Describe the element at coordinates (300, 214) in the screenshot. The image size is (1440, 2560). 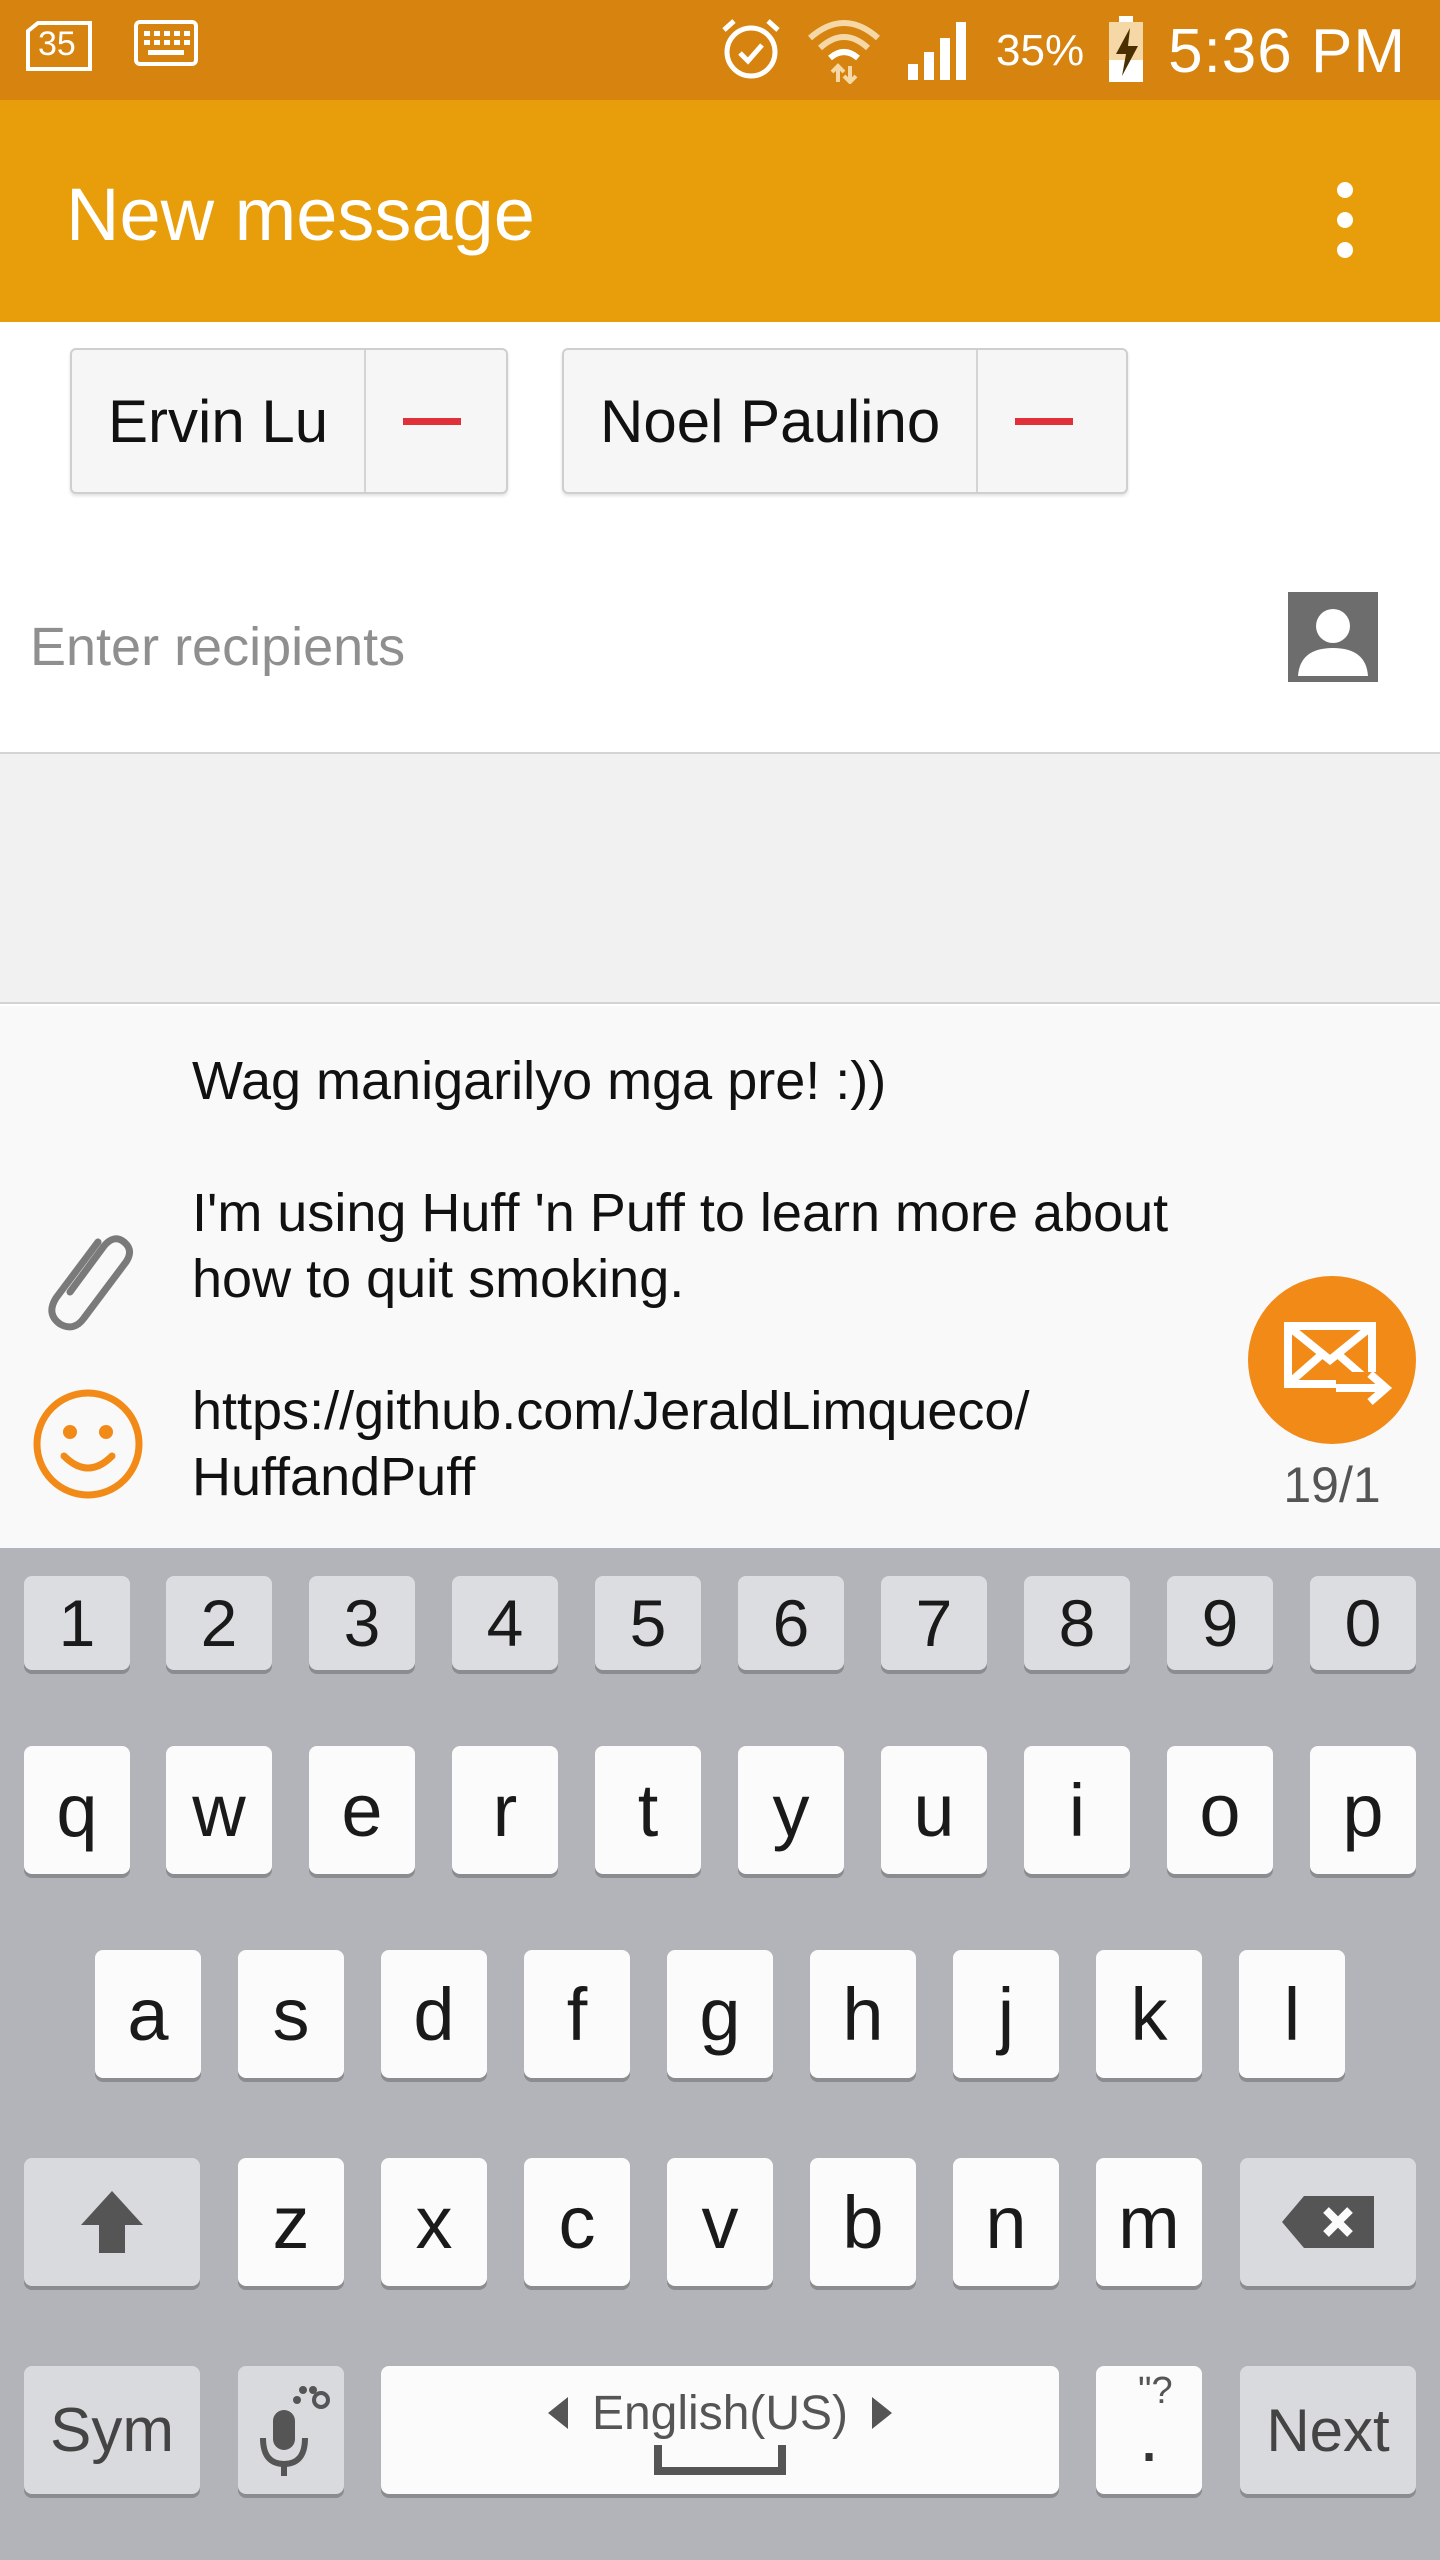
I see `page-title: New message` at that location.